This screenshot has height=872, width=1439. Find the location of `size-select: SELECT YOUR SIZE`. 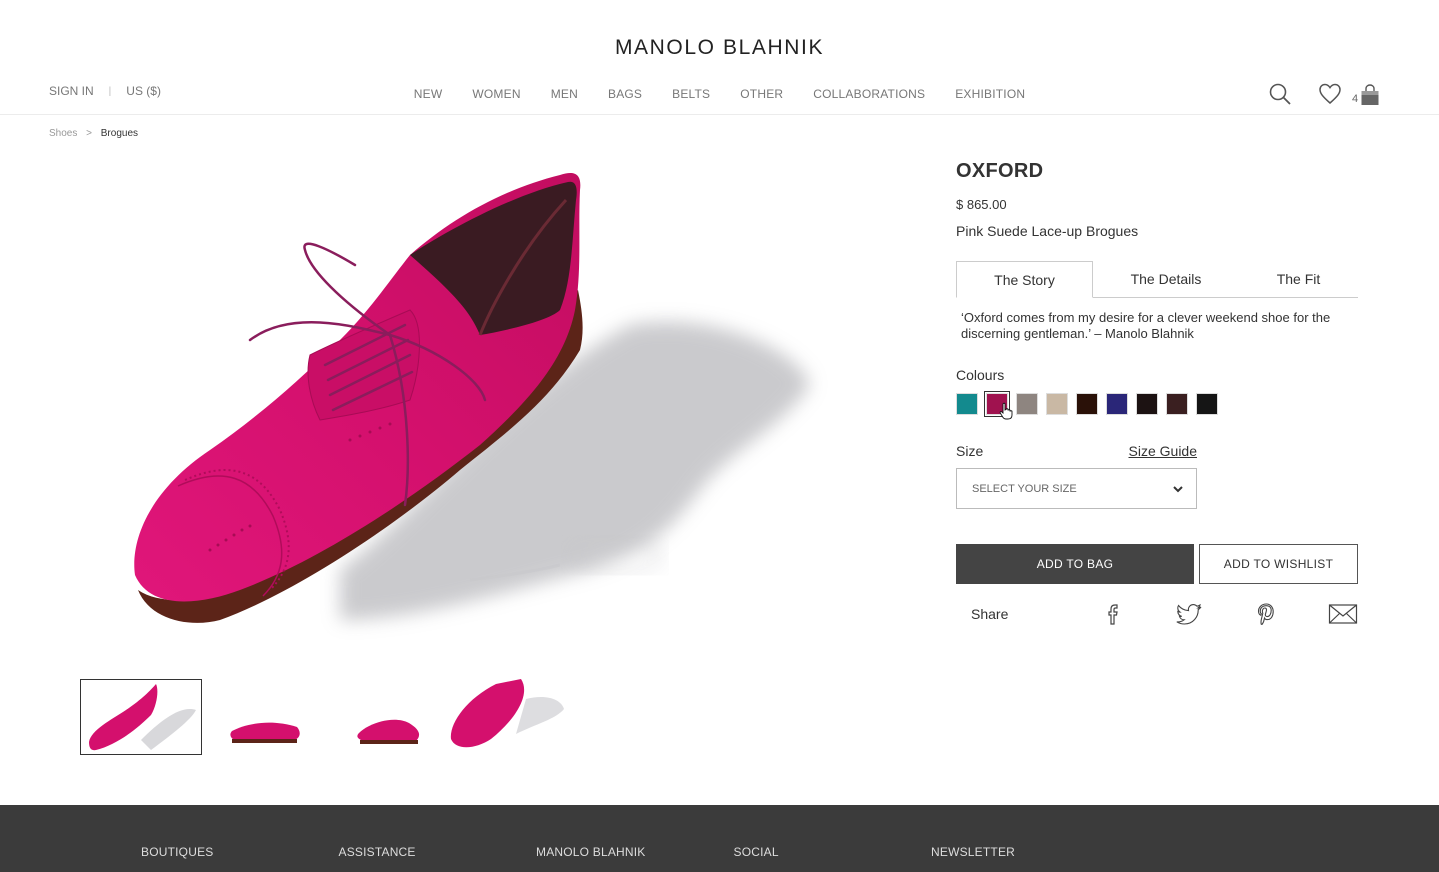

size-select: SELECT YOUR SIZE is located at coordinates (1076, 488).